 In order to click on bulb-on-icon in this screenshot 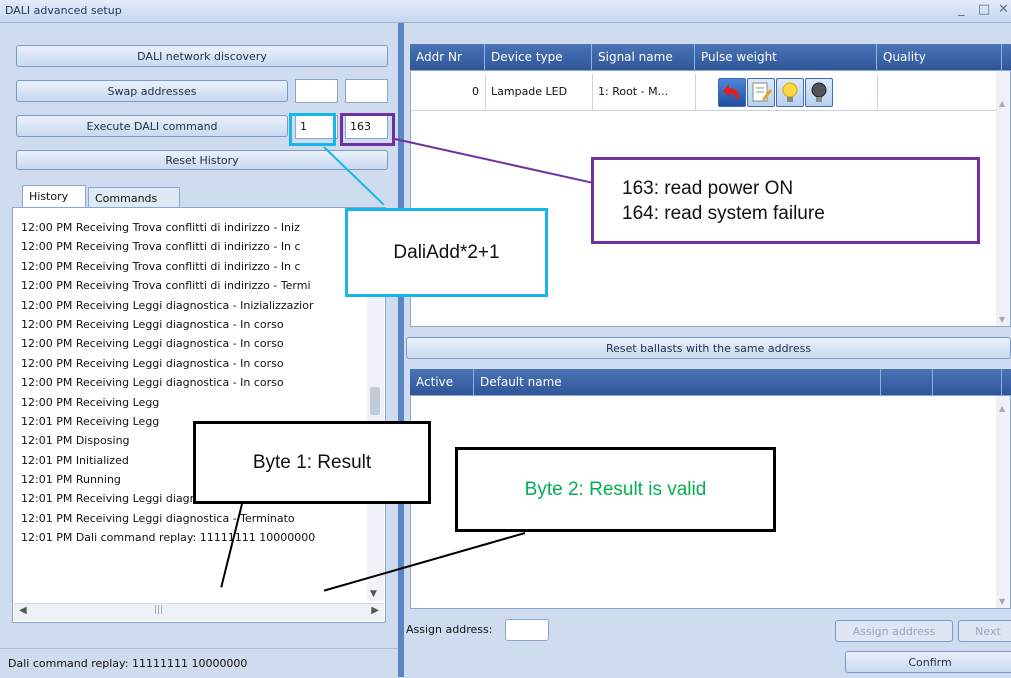, I will do `click(790, 92)`.